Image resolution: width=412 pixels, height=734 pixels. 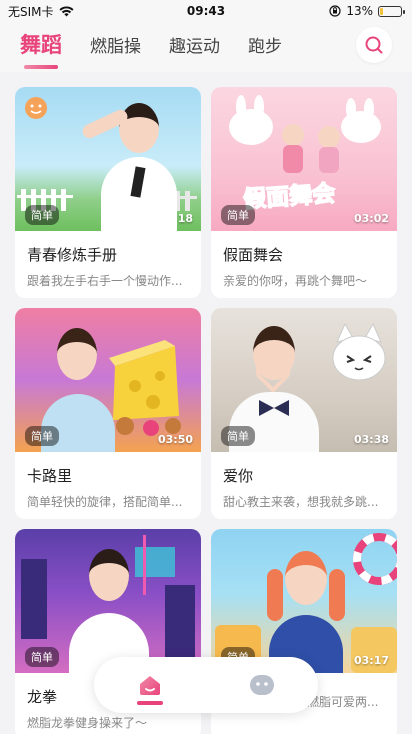 I want to click on status-time: 09:43, so click(x=206, y=11).